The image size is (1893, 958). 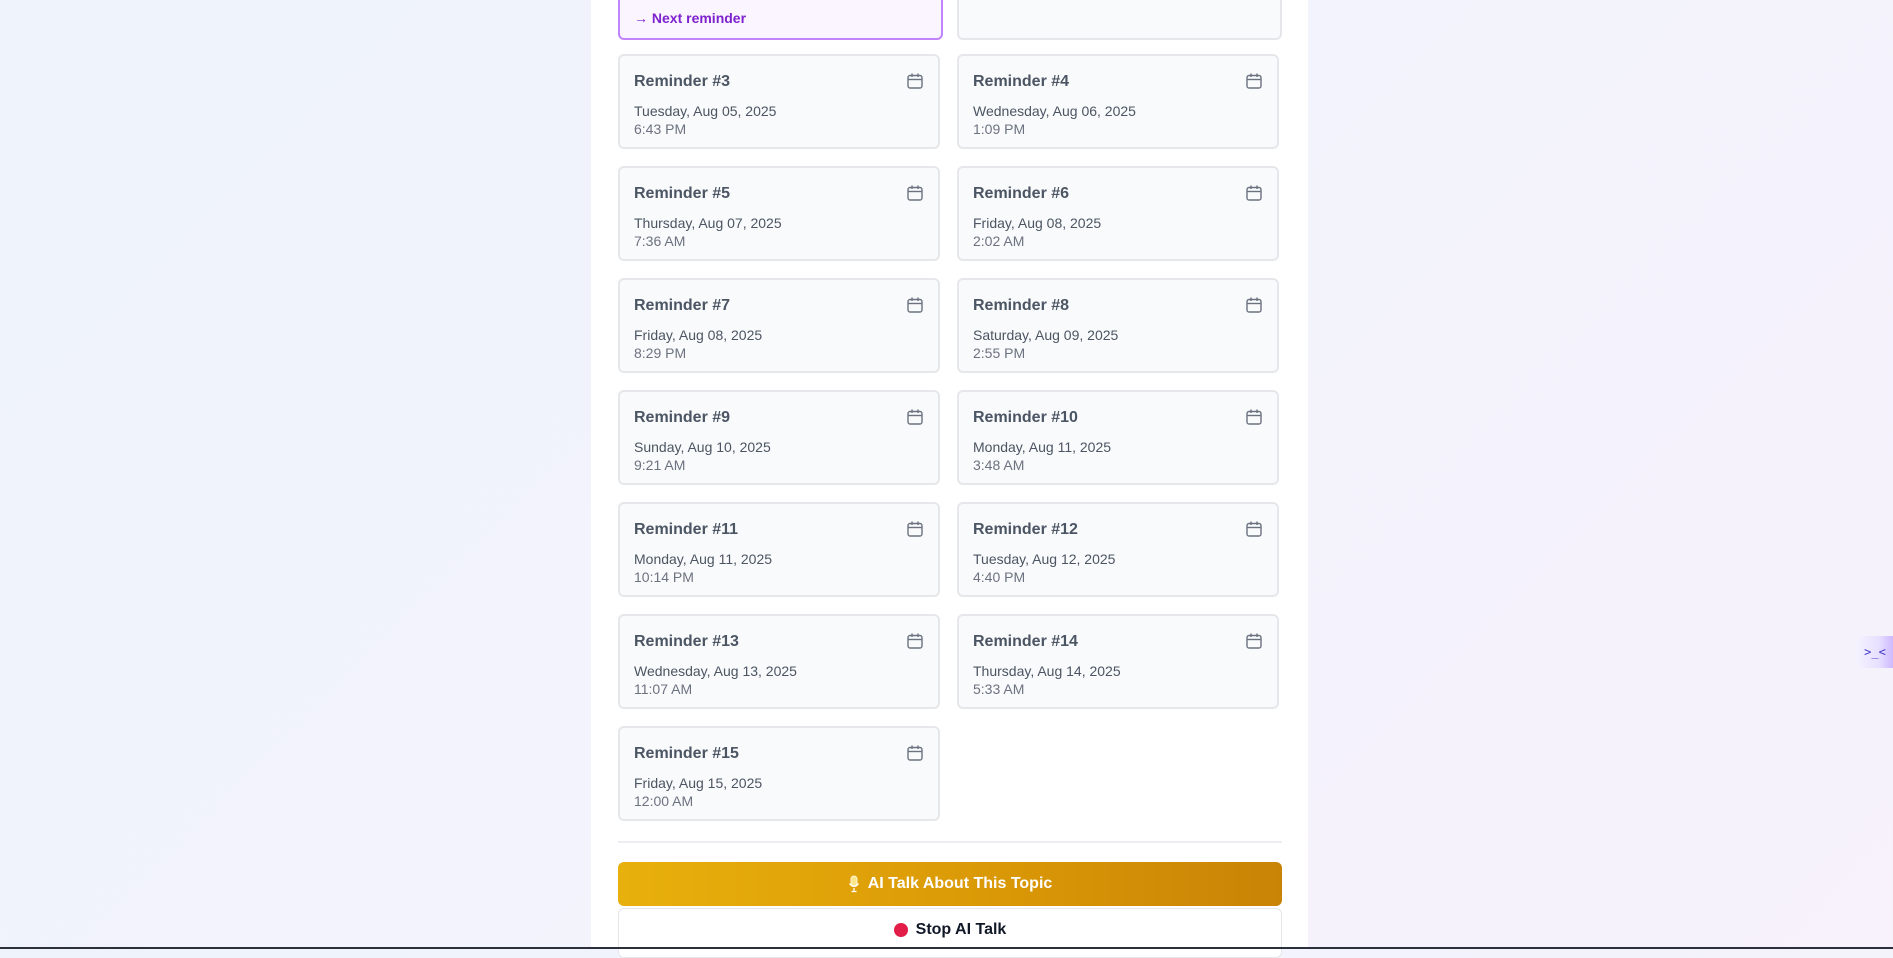 What do you see at coordinates (950, 842) in the screenshot?
I see `divider` at bounding box center [950, 842].